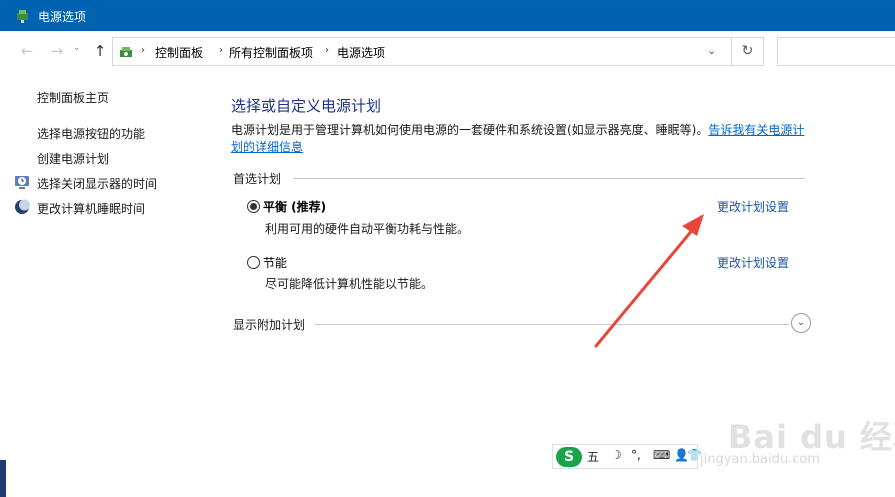 This screenshot has height=497, width=895. I want to click on preferred-plans-label: 首选计划, so click(257, 179).